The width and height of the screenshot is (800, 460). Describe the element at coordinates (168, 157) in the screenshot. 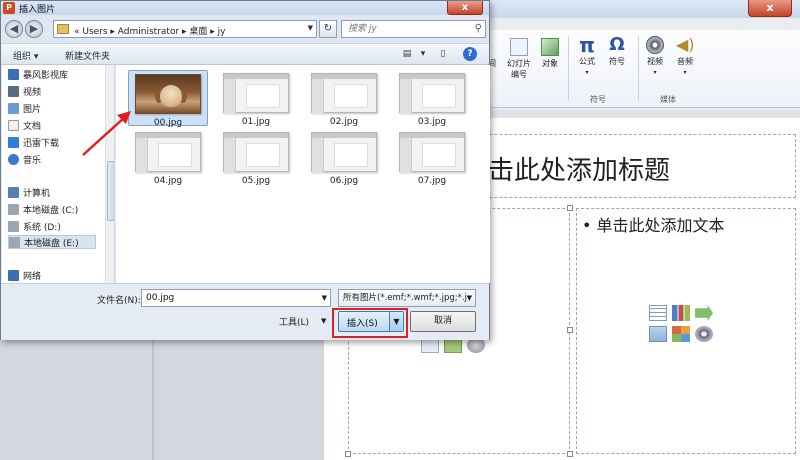

I see `file-thumbnail: 04.jpg` at that location.